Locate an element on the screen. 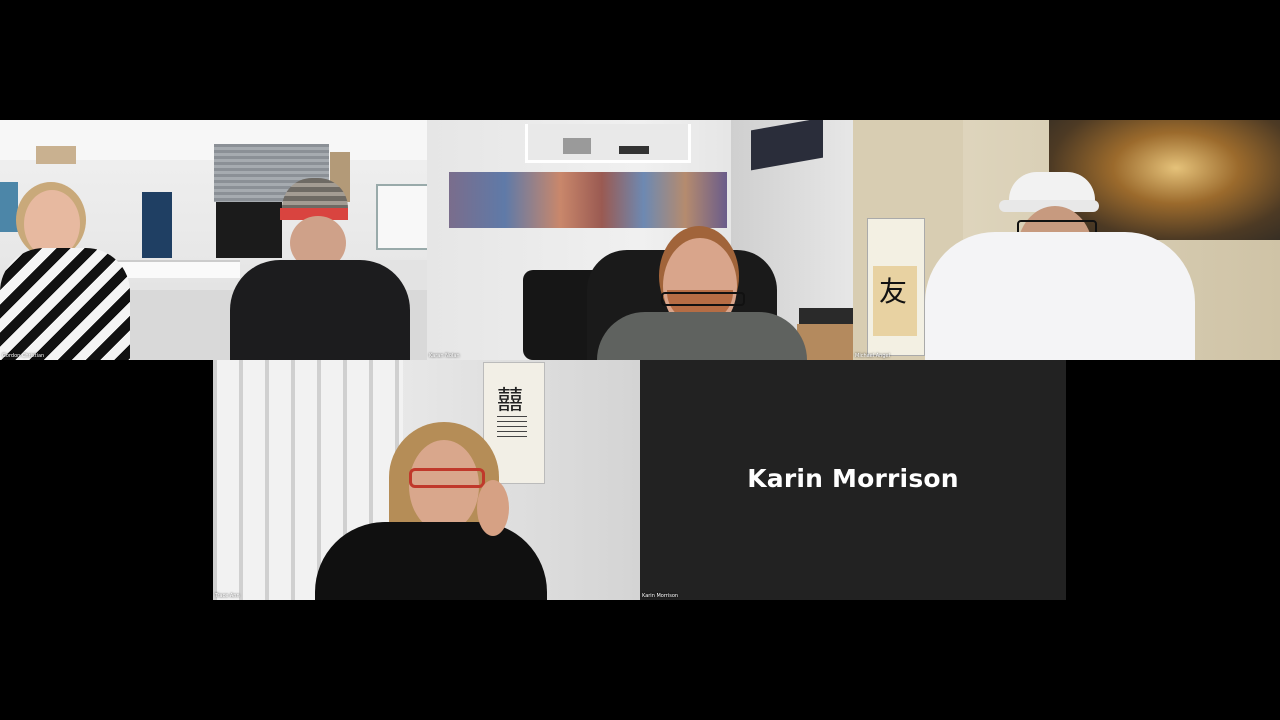  participant-name-label: Karan Nolan is located at coordinates (444, 356).